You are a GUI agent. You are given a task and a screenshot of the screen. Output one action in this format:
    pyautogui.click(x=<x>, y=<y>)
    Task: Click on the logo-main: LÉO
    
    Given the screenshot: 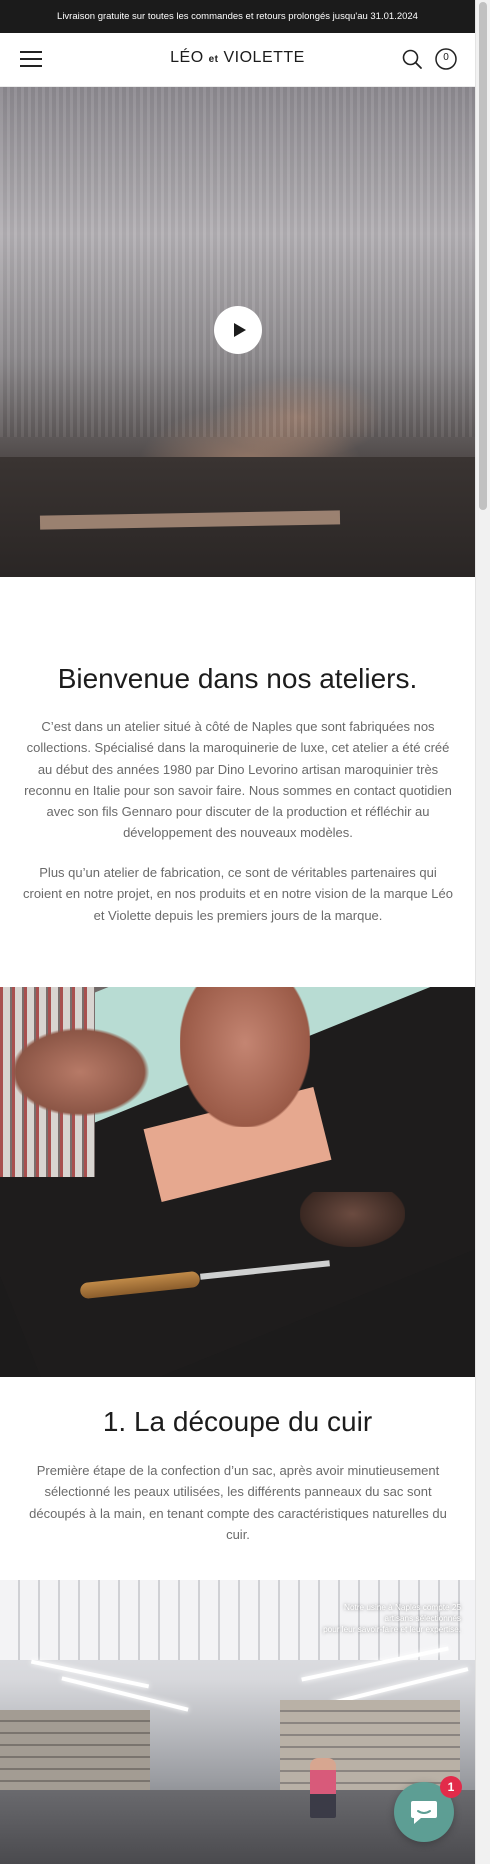 What is the action you would take?
    pyautogui.click(x=187, y=57)
    